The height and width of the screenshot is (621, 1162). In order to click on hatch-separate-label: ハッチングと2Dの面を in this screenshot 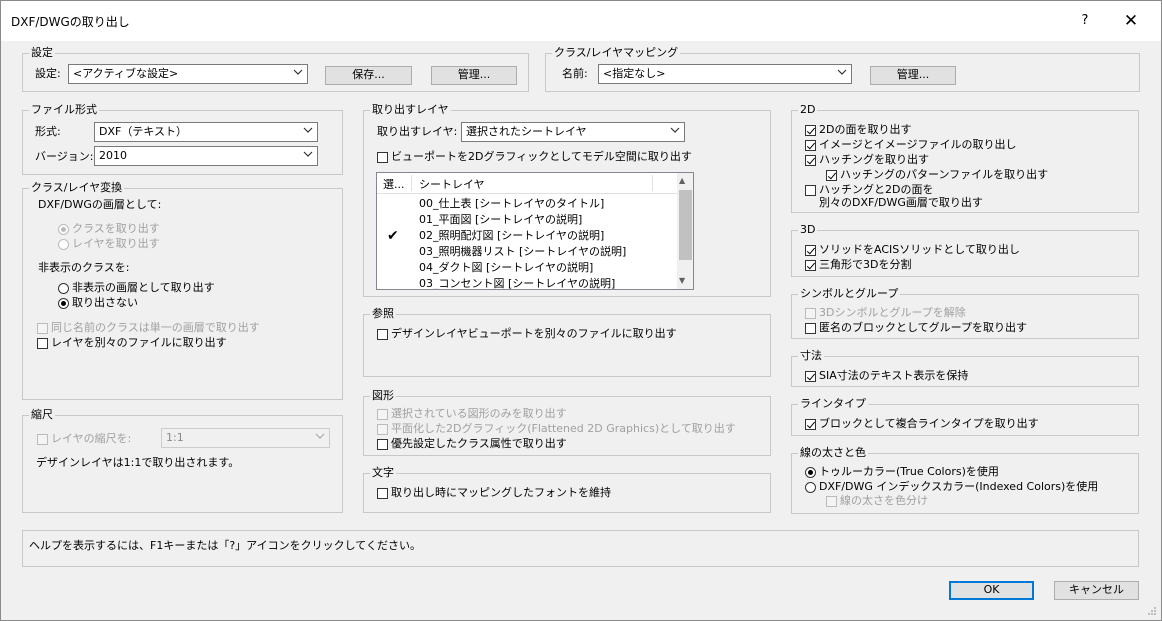, I will do `click(876, 189)`.